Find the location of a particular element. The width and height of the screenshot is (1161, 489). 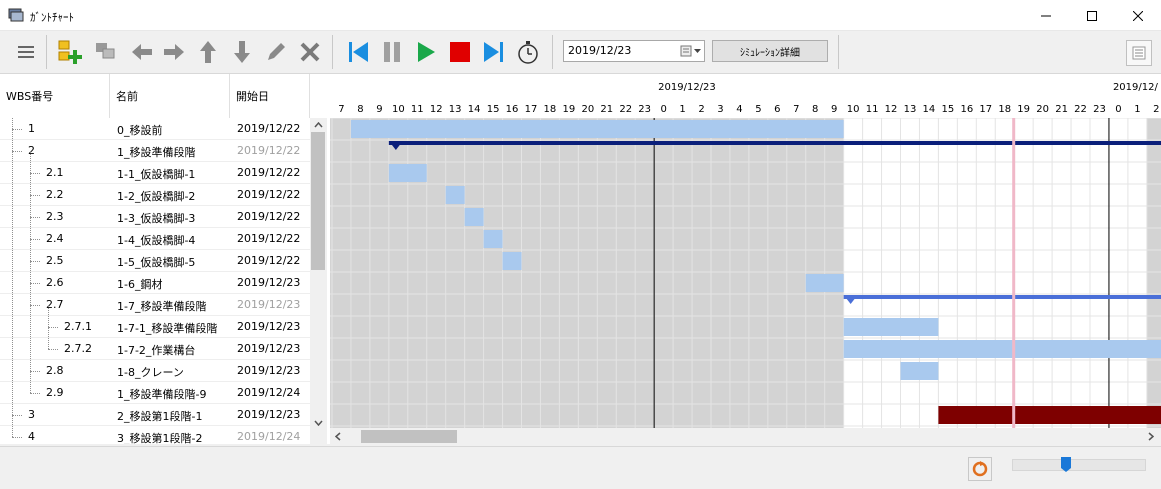

table-row: 2.4 1-4_仮設橋脚-4 2019/12/22 is located at coordinates (155, 239).